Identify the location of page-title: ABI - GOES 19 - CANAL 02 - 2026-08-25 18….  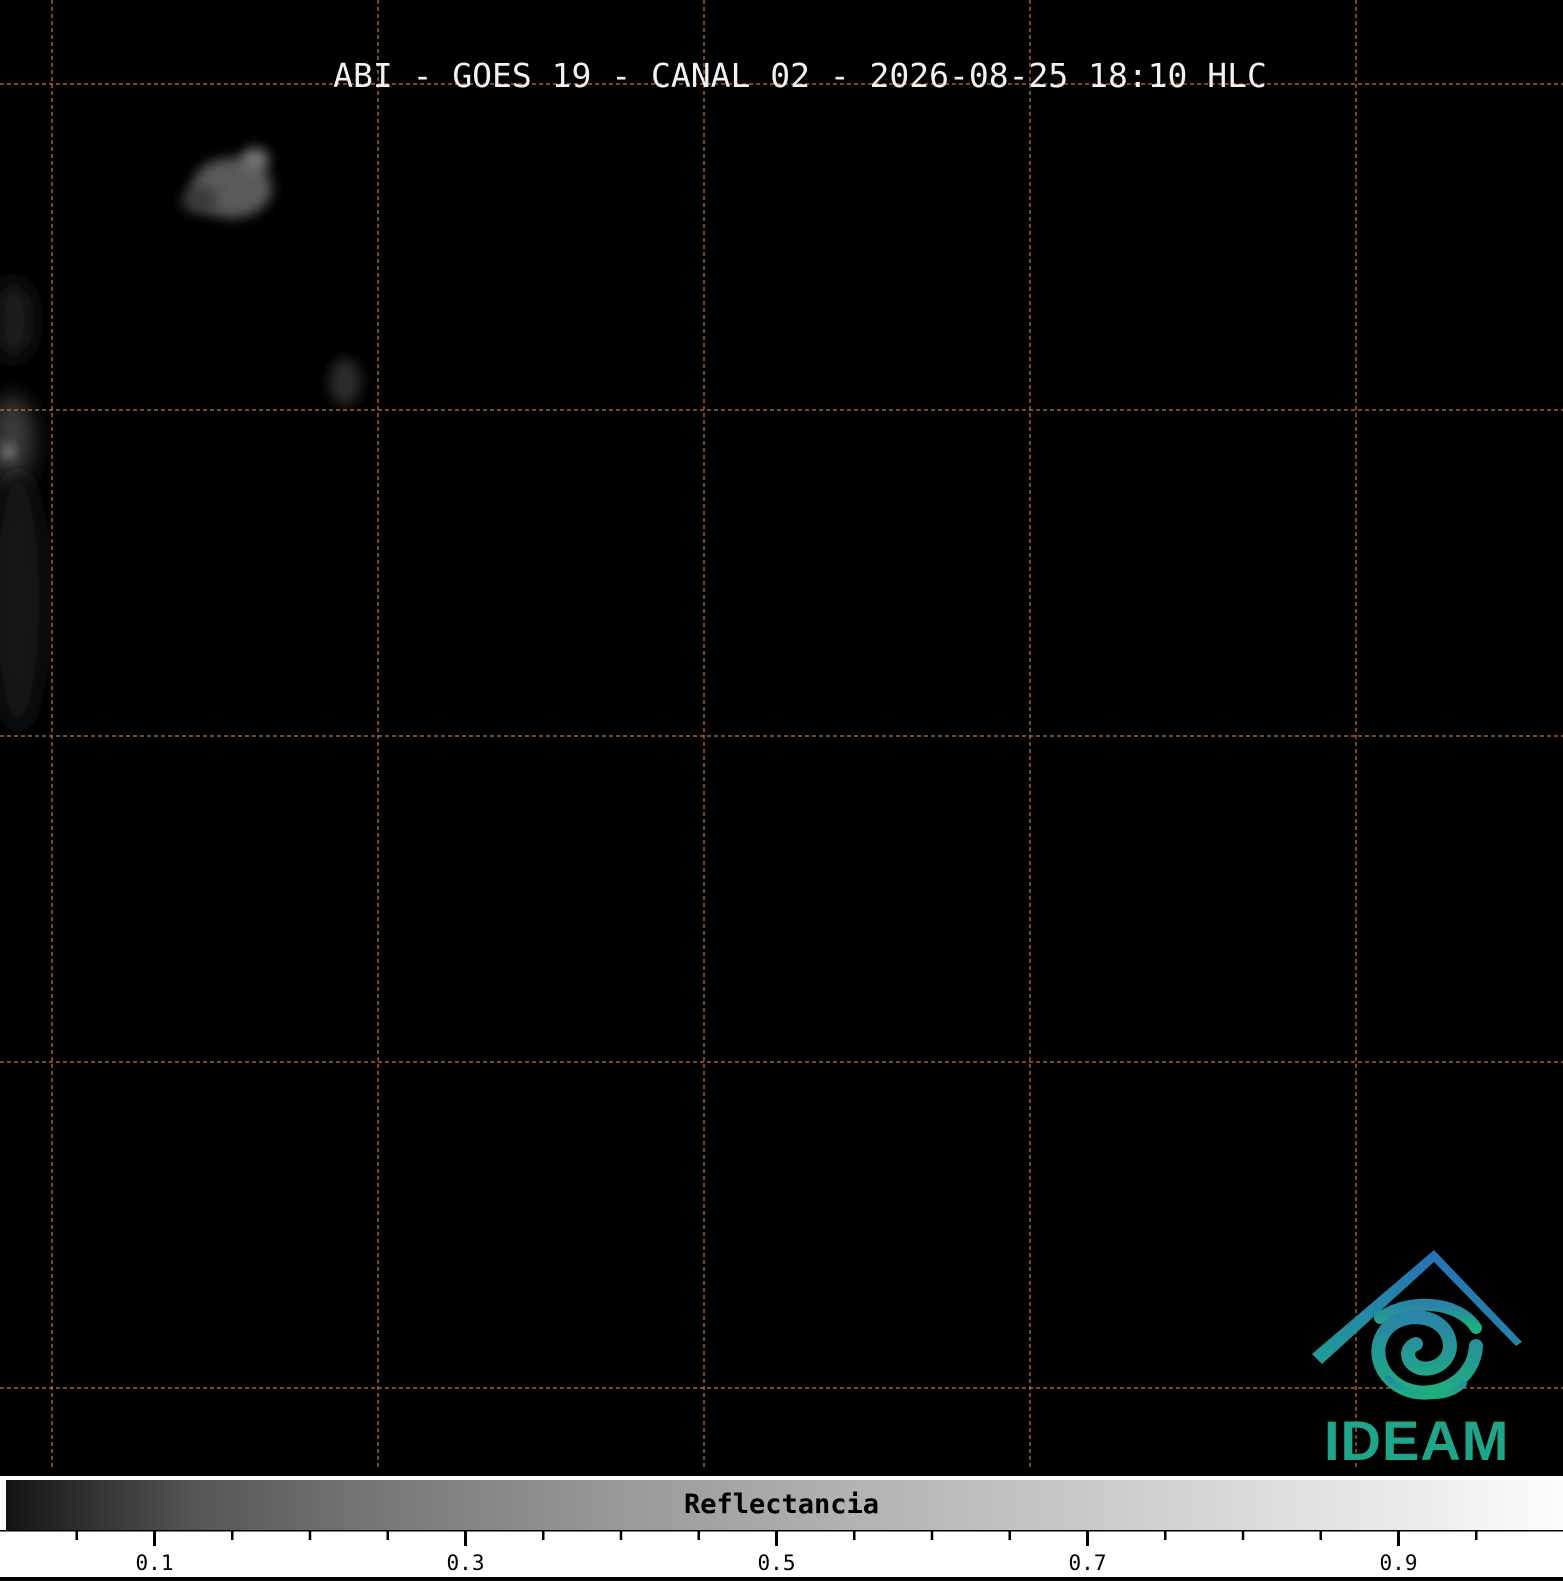
(800, 75).